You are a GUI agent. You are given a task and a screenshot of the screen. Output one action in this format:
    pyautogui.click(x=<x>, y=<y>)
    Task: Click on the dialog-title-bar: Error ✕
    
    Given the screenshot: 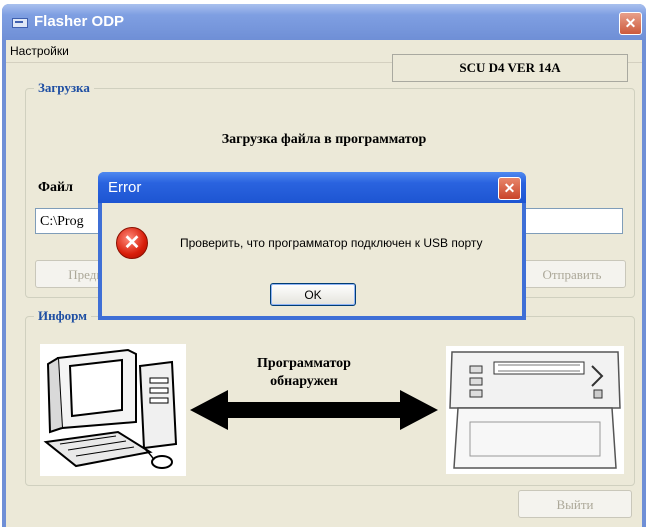 What is the action you would take?
    pyautogui.click(x=312, y=187)
    